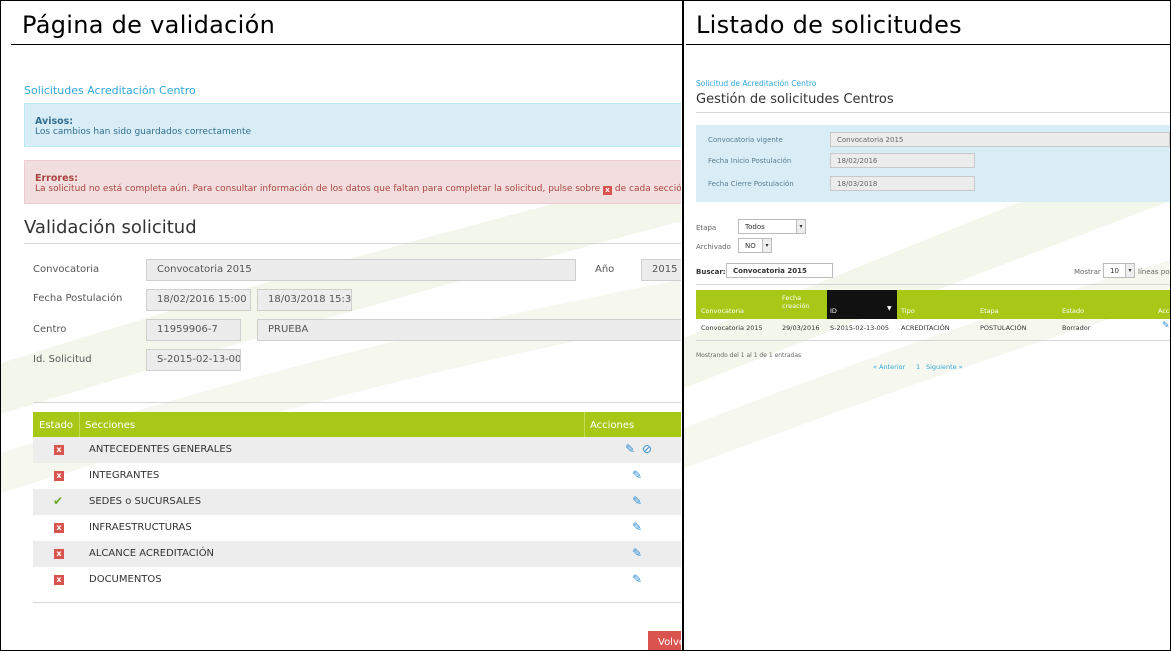 This screenshot has height=651, width=1171. I want to click on breadcrumb-link: Solicitud de Acreditación Centro, so click(756, 83).